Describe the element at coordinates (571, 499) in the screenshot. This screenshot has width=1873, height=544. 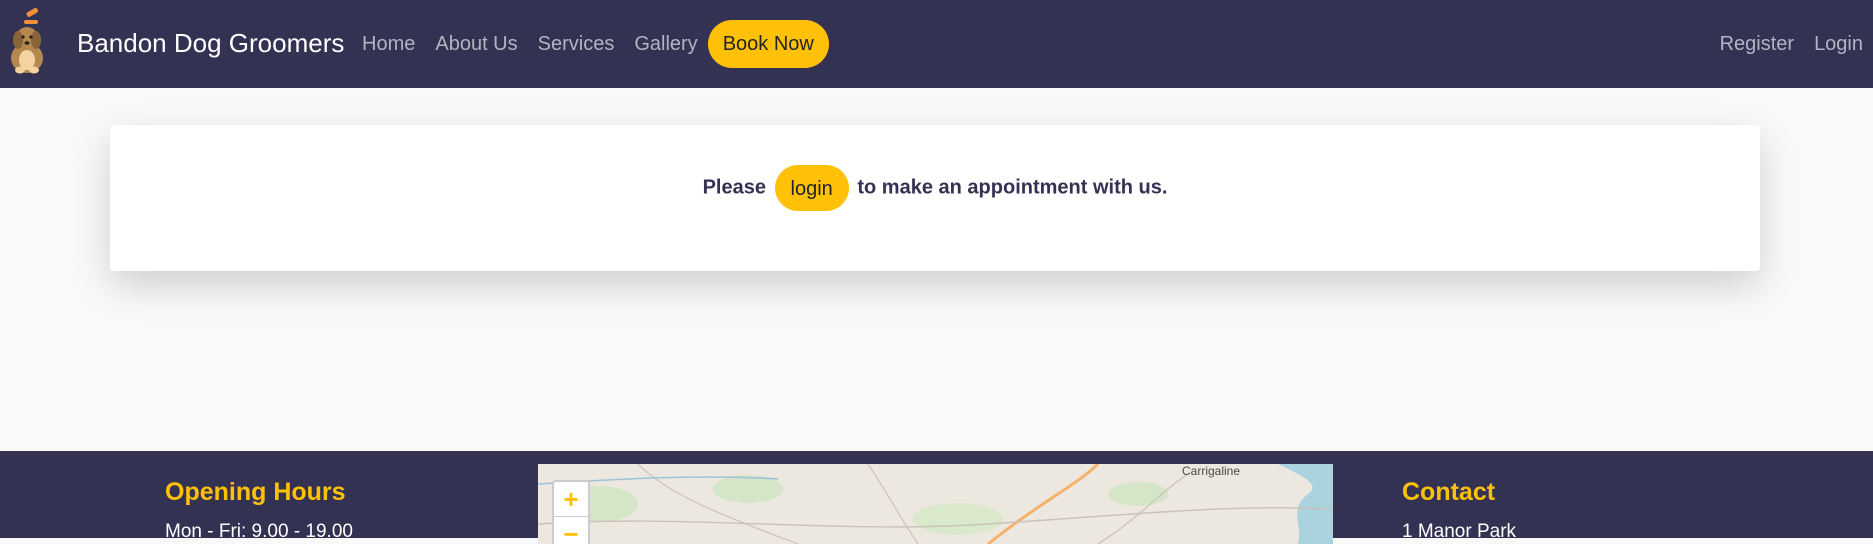
I see `zoom-in-button: +` at that location.